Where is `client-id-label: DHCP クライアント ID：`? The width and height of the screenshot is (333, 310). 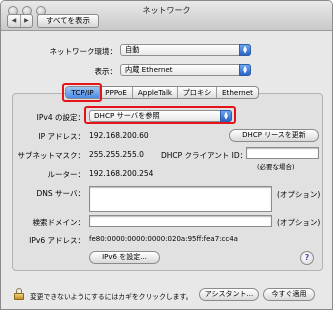 client-id-label: DHCP クライアント ID： is located at coordinates (204, 155).